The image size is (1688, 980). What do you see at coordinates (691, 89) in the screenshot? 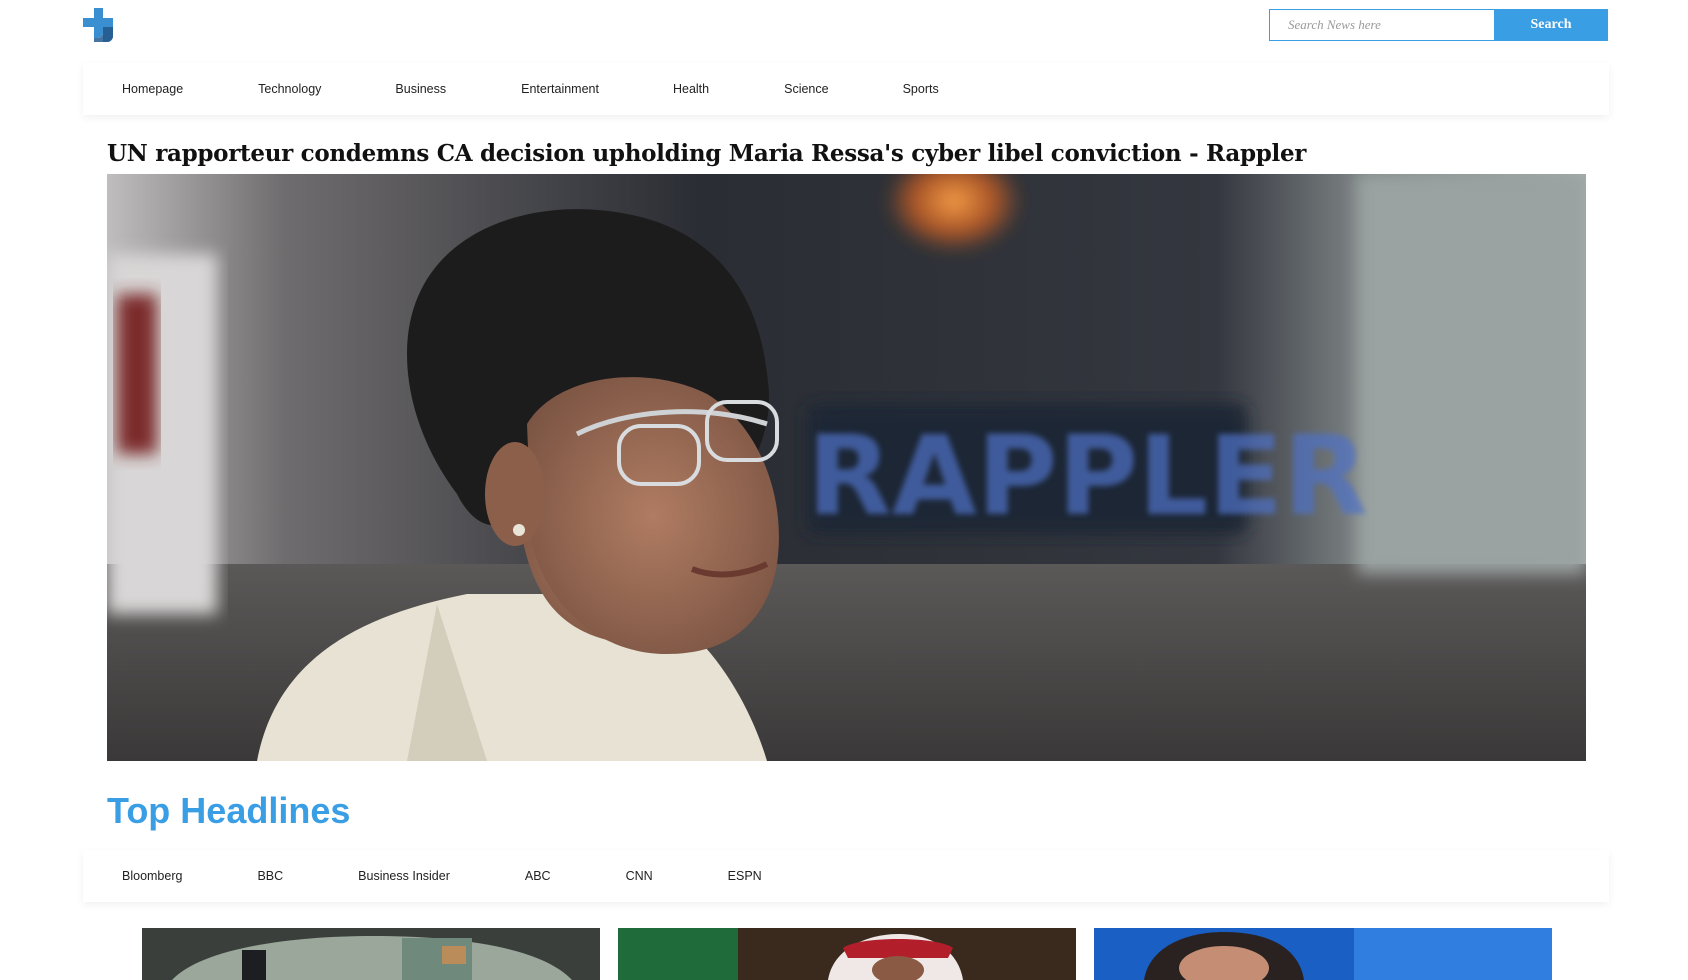
I see `nav-item-health: Health` at bounding box center [691, 89].